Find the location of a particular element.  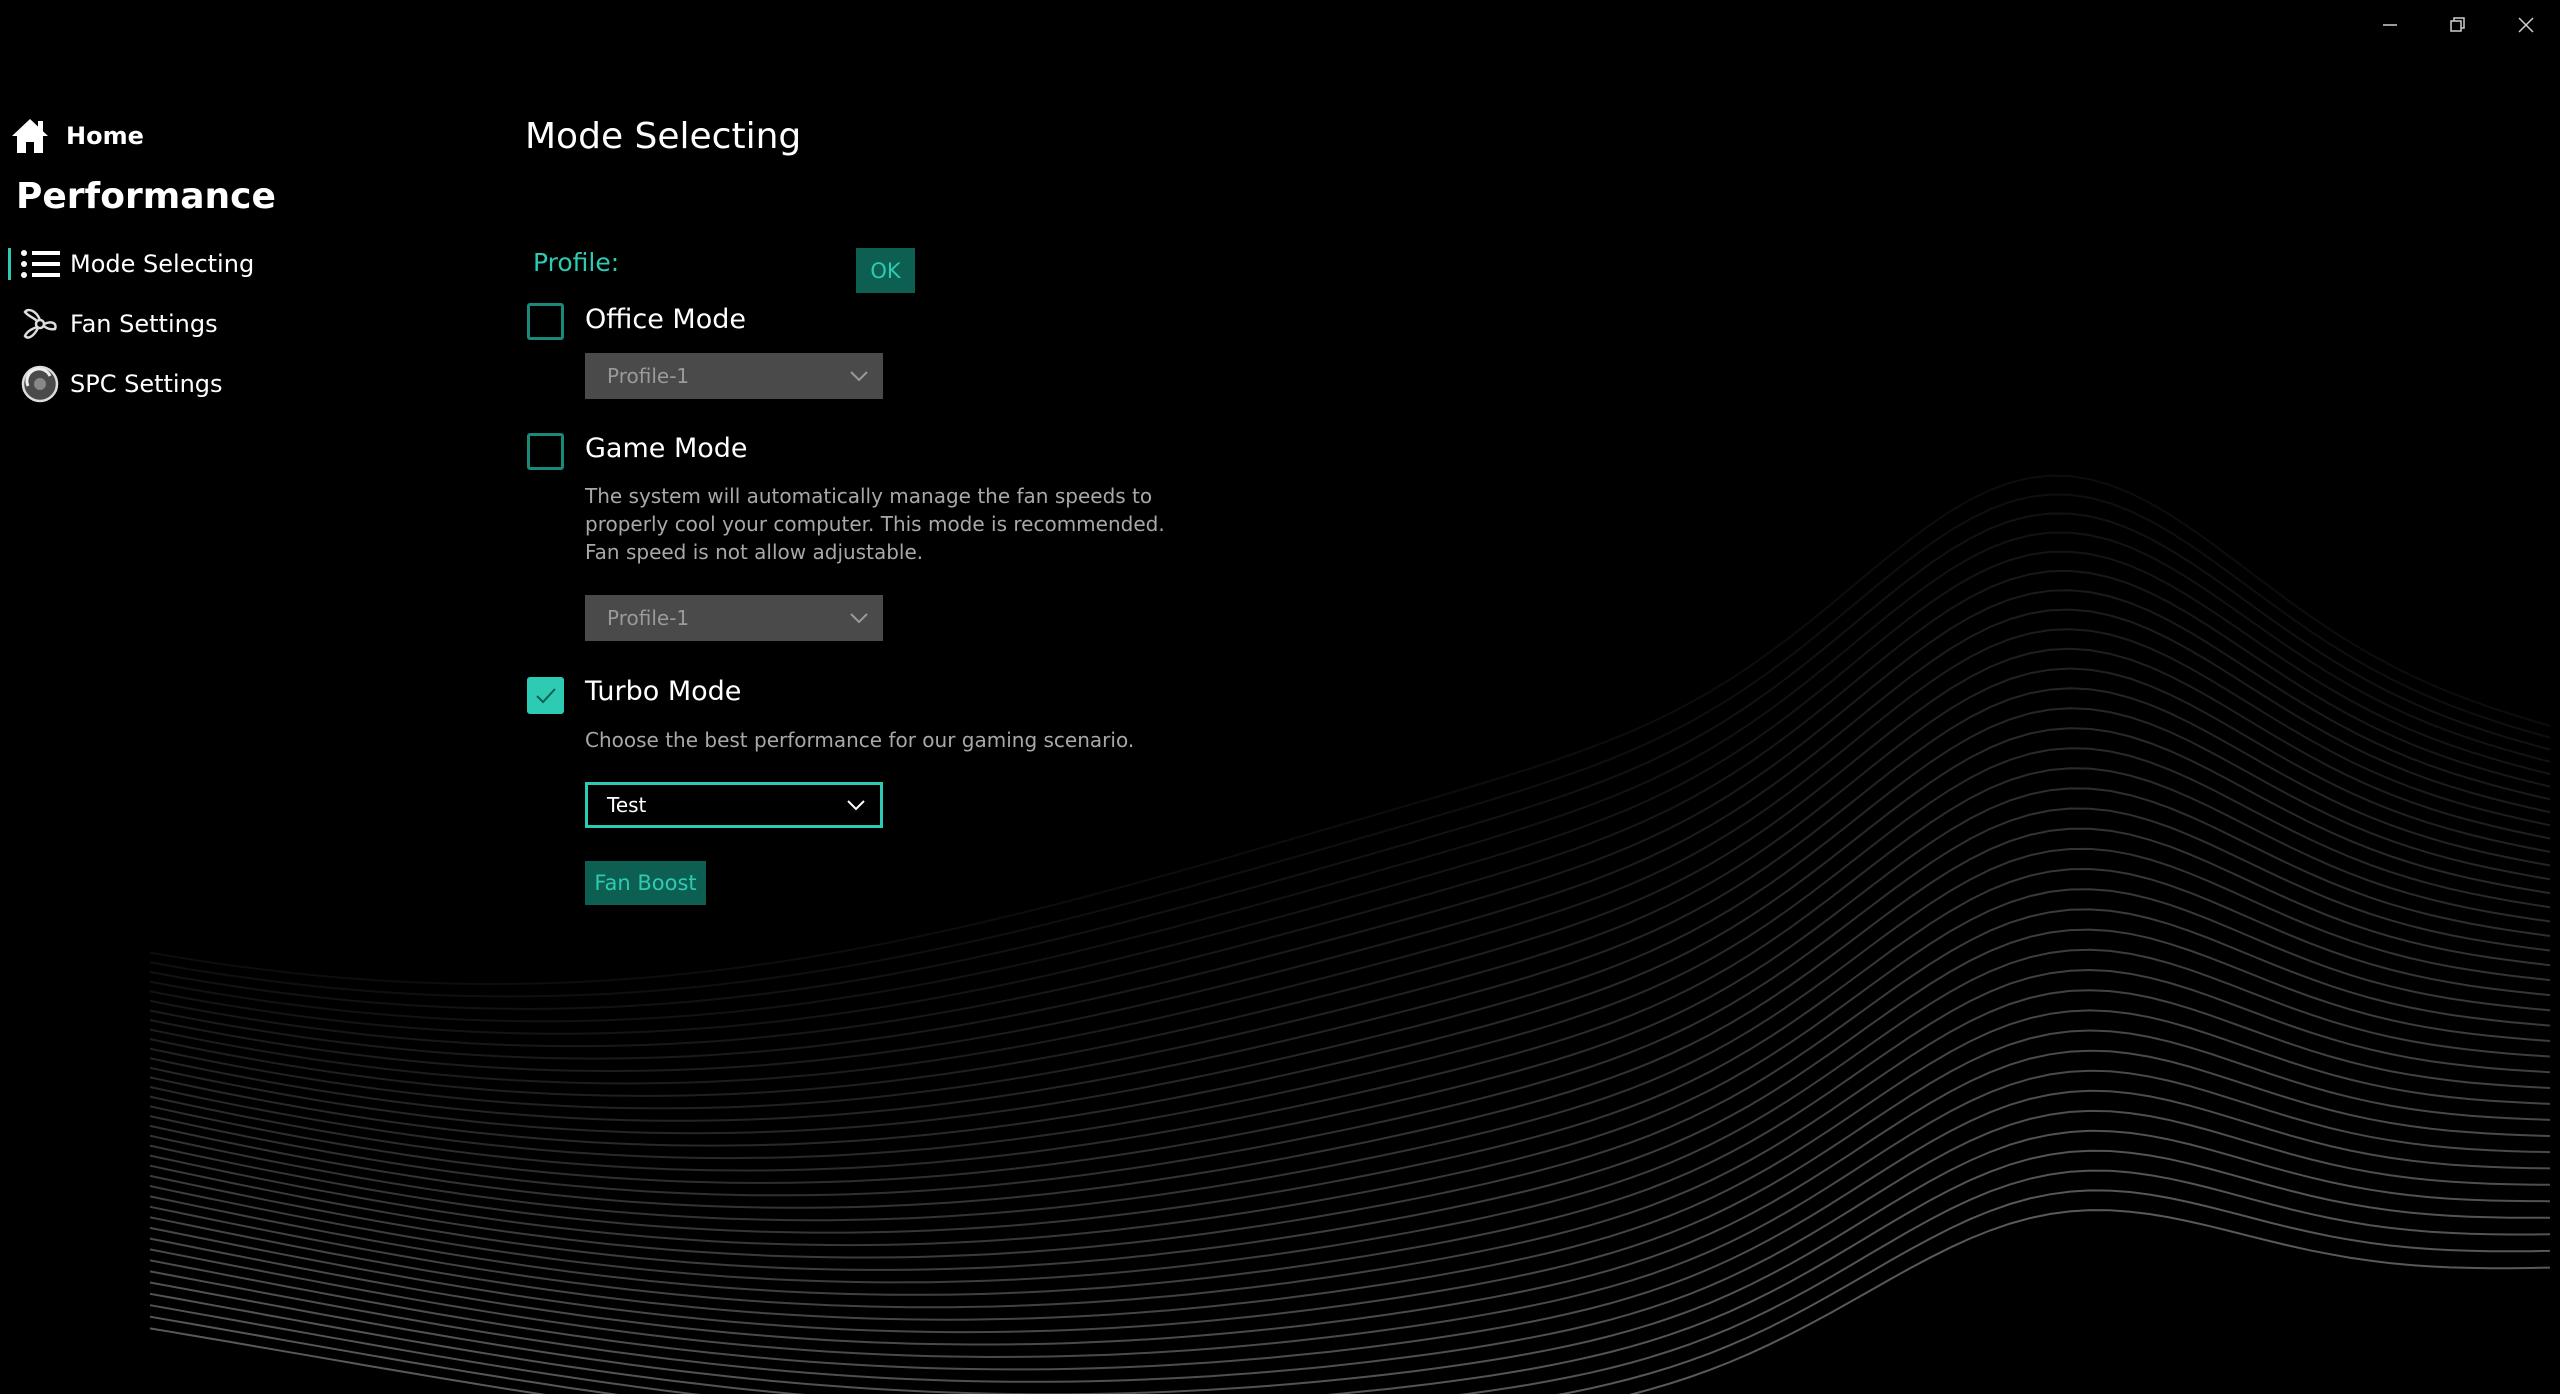

window-controls is located at coordinates (2458, 25).